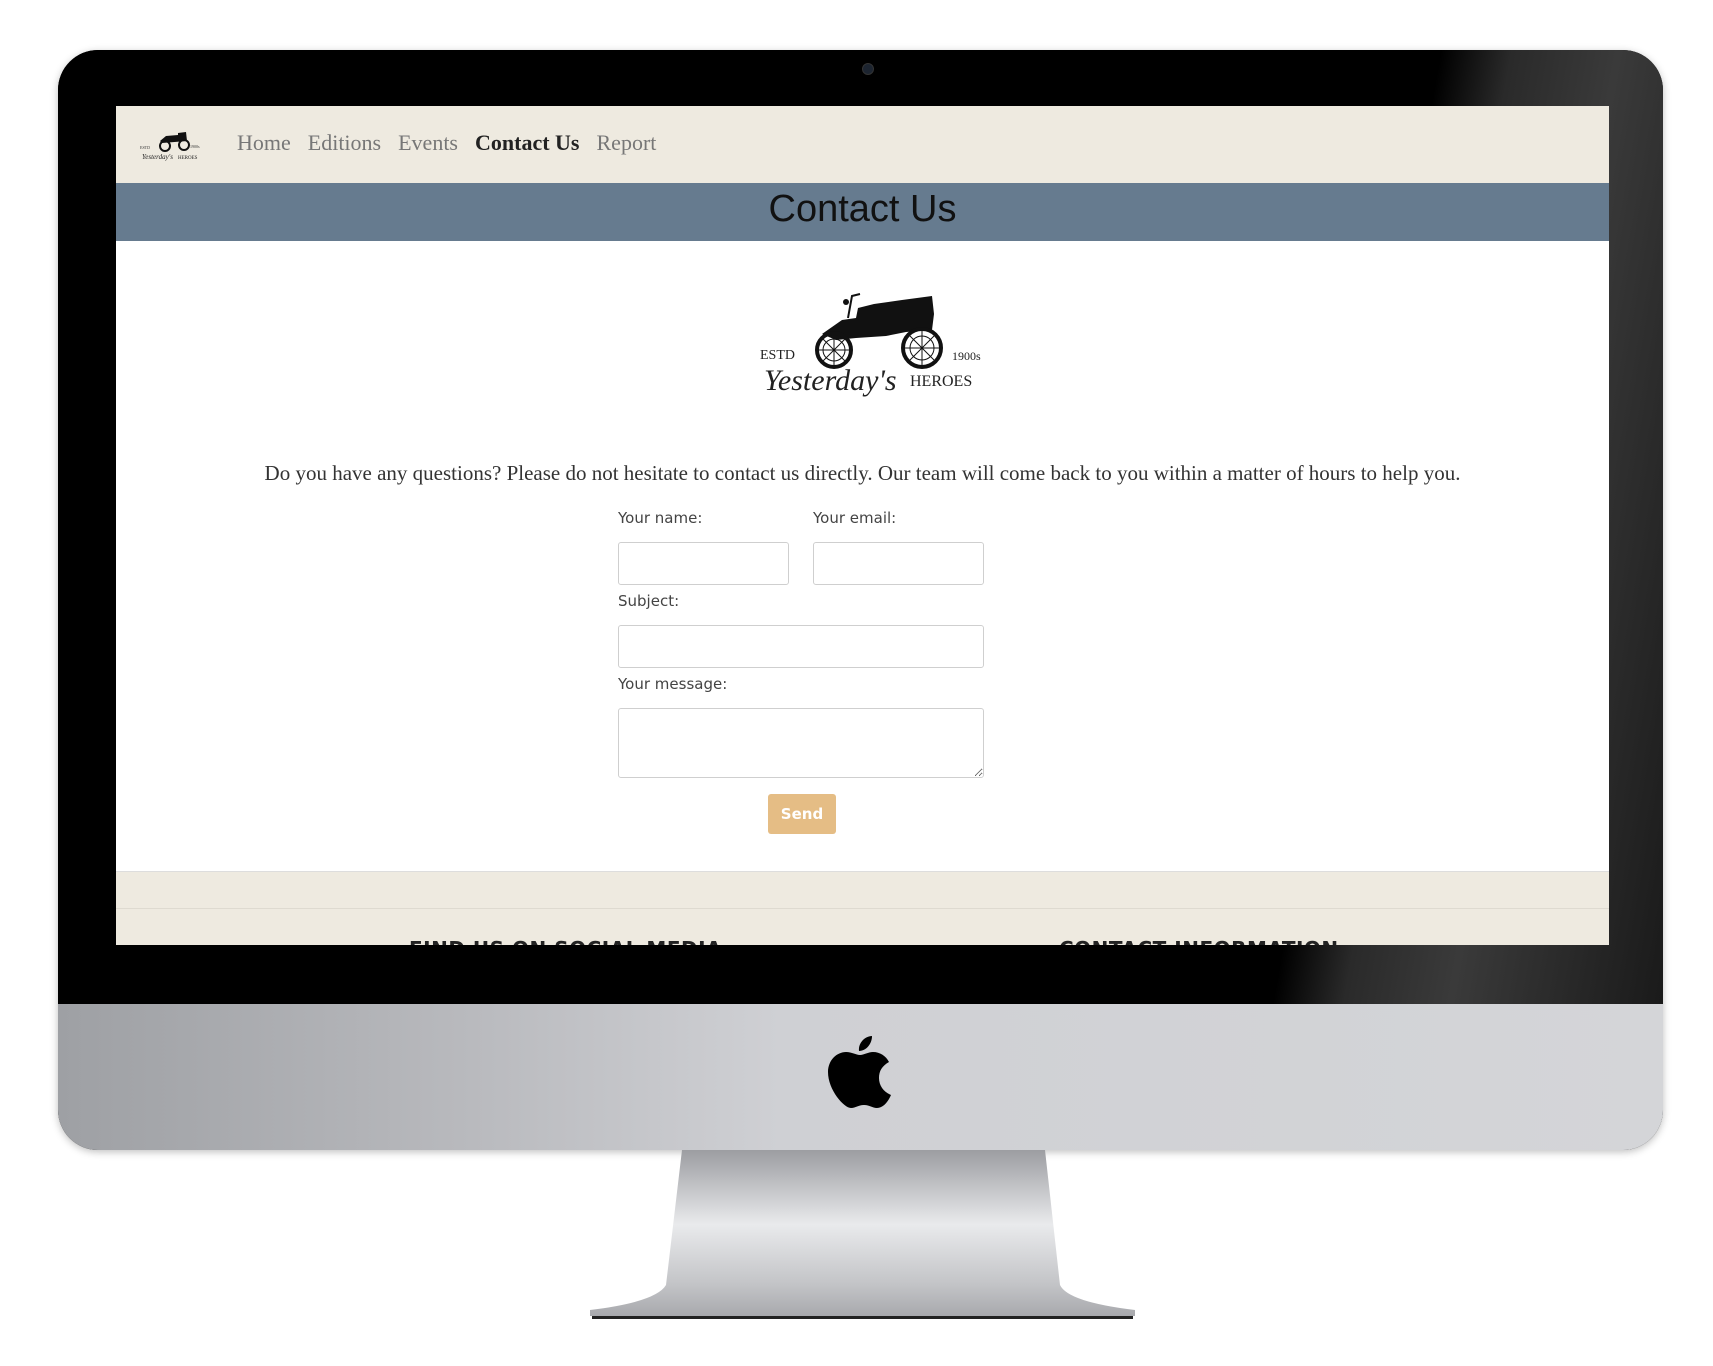 The image size is (1713, 1366). I want to click on name-label: Your name:, so click(660, 518).